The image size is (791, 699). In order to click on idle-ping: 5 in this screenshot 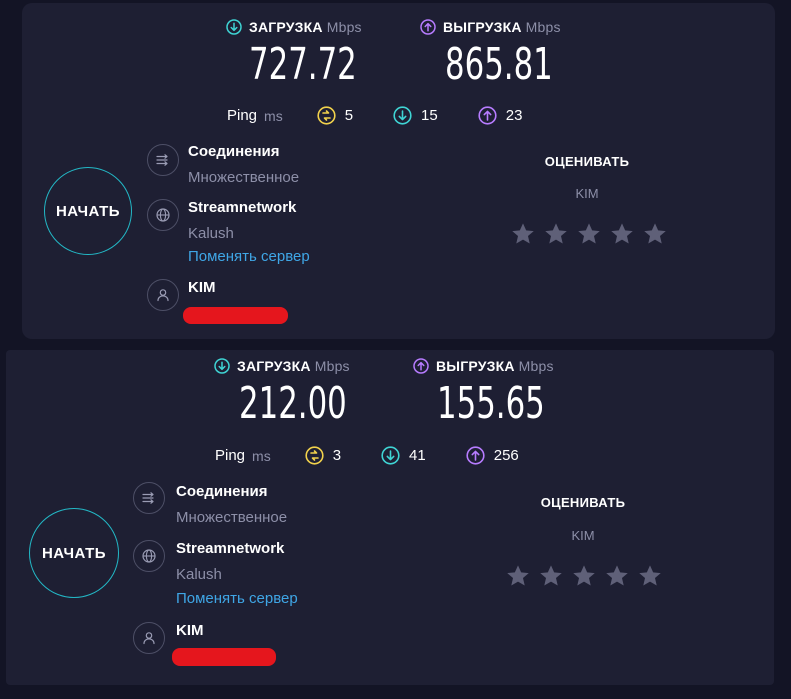, I will do `click(335, 115)`.